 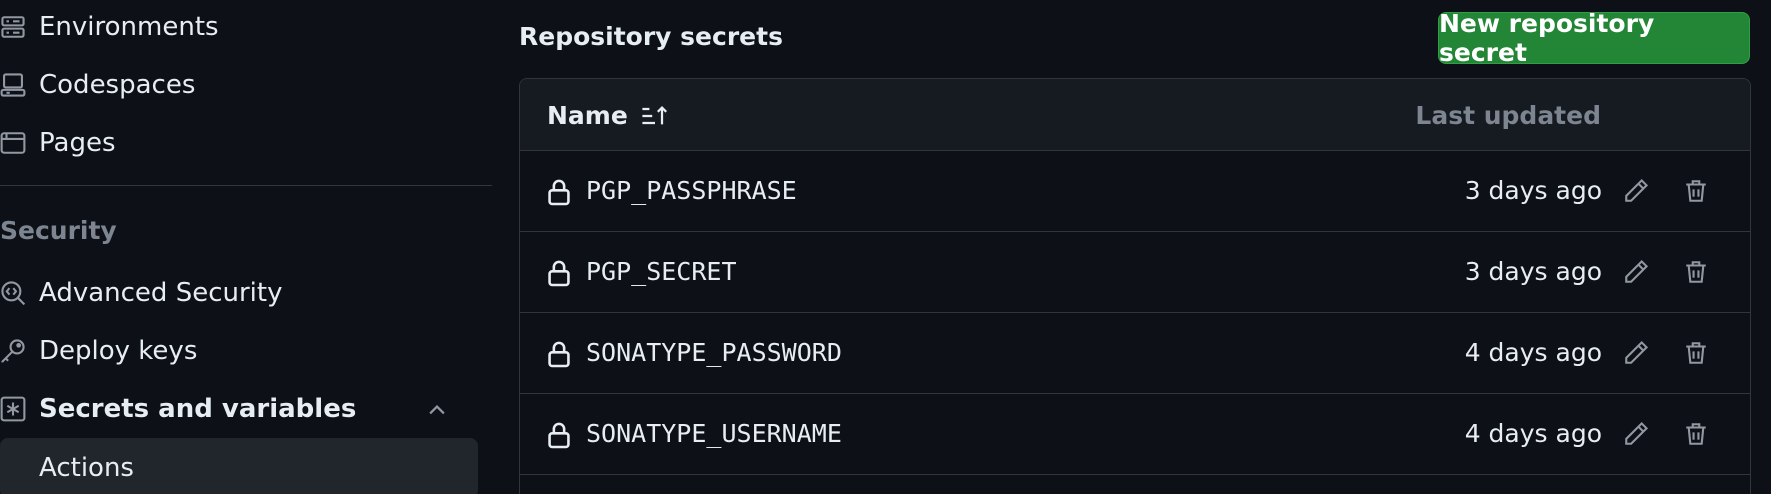 What do you see at coordinates (714, 352) in the screenshot?
I see `secret-name: SONATYPE_PASSWORD` at bounding box center [714, 352].